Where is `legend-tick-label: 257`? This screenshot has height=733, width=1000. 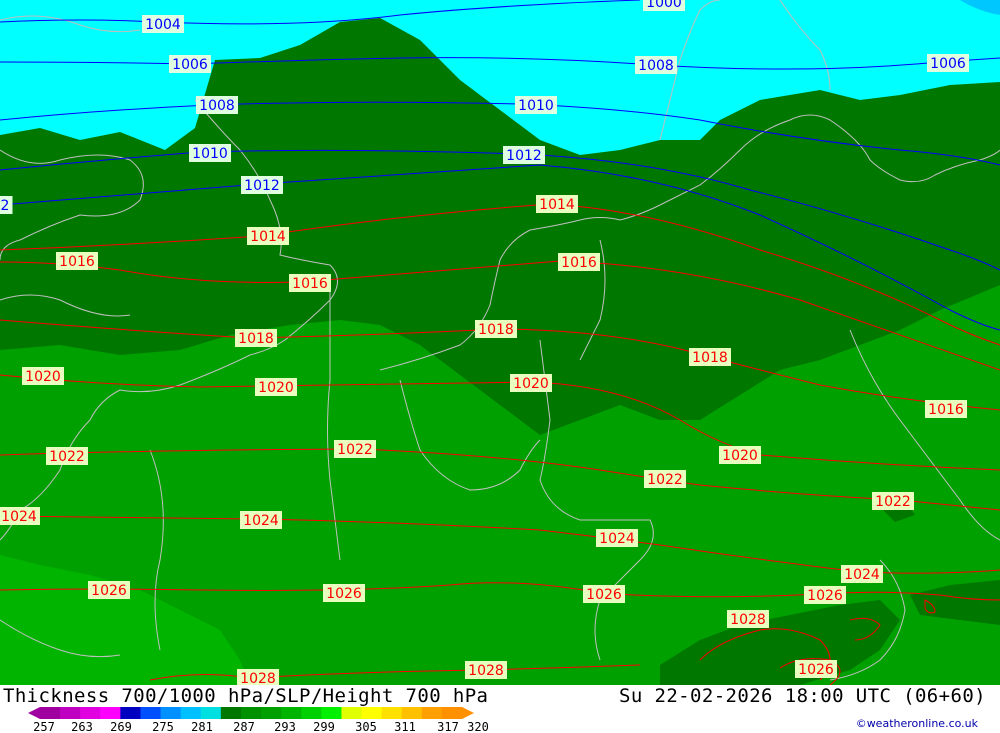
legend-tick-label: 257 is located at coordinates (44, 726).